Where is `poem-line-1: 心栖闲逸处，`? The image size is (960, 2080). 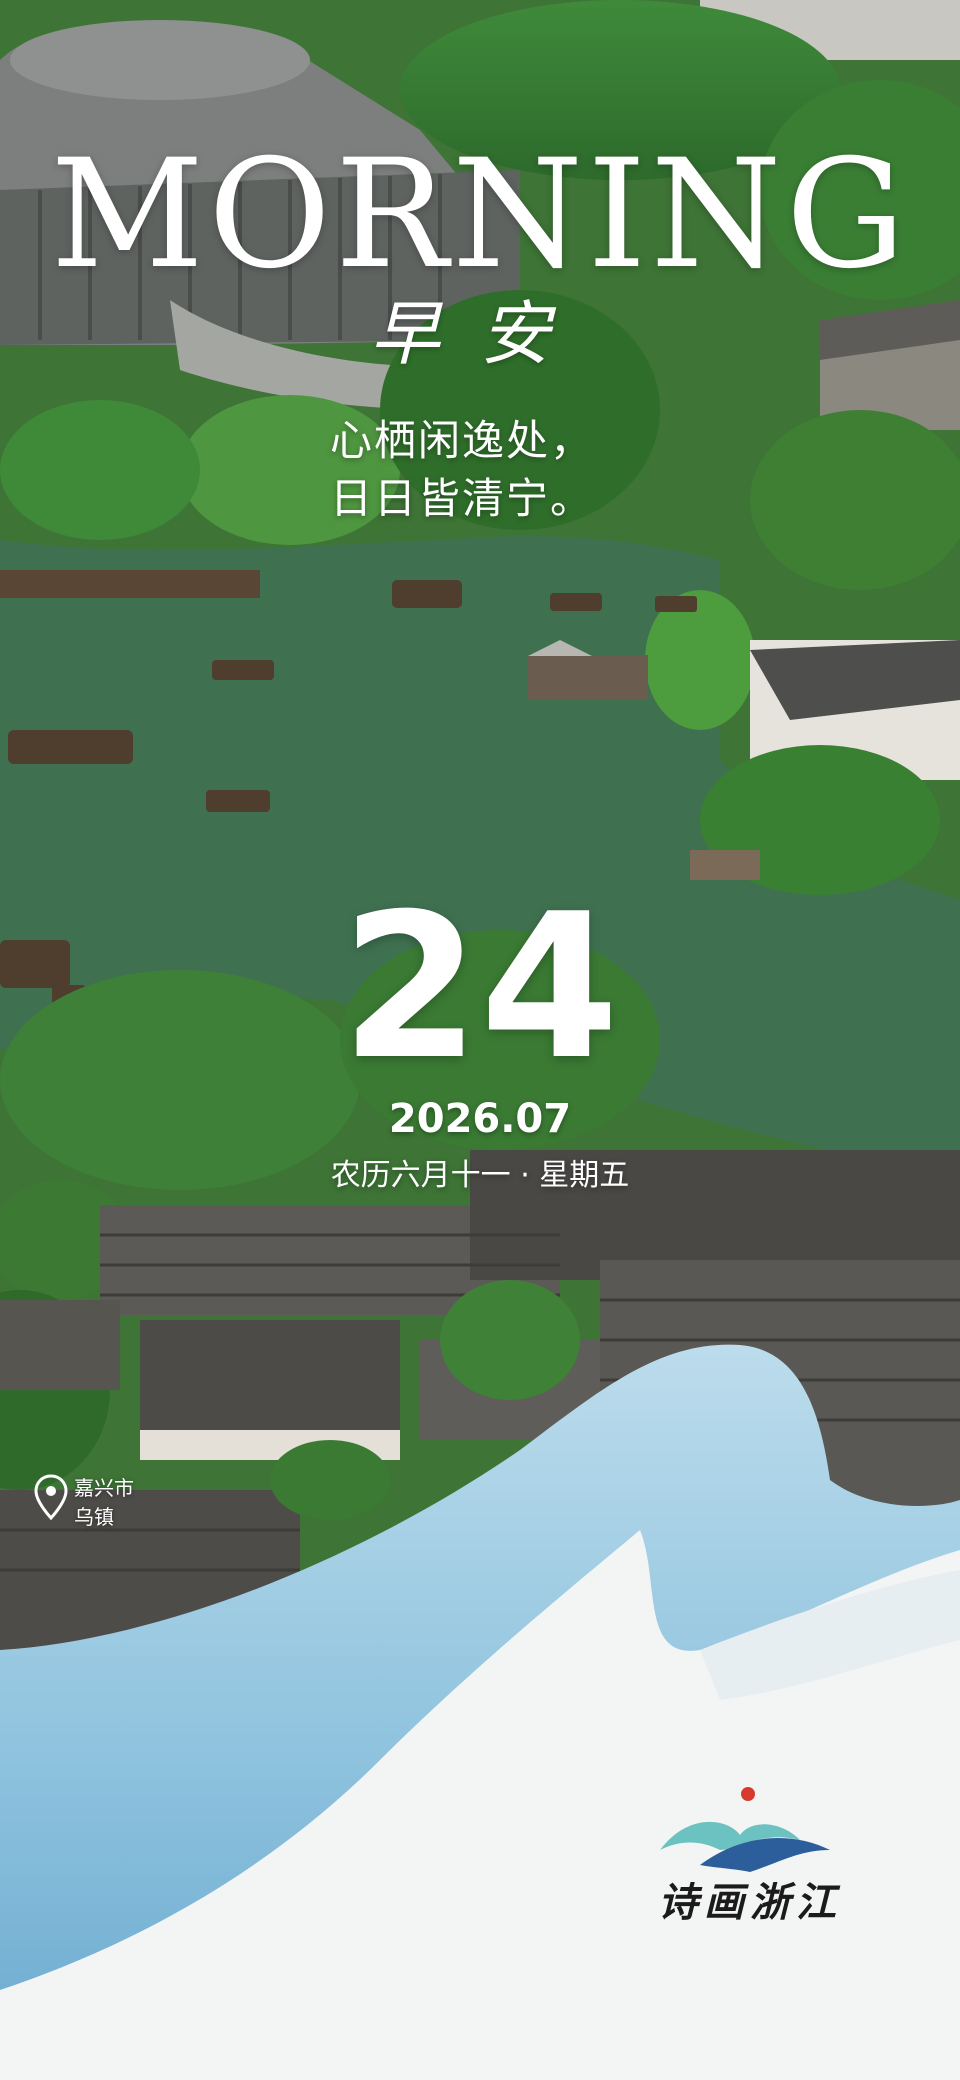
poem-line-1: 心栖闲逸处， is located at coordinates (462, 440).